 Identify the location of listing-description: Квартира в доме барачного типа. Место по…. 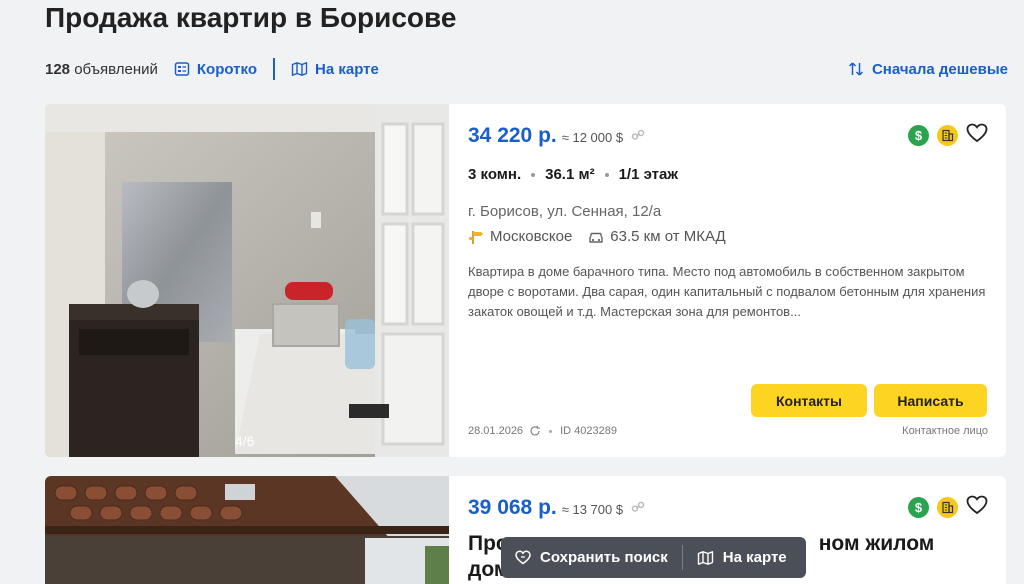
(727, 291).